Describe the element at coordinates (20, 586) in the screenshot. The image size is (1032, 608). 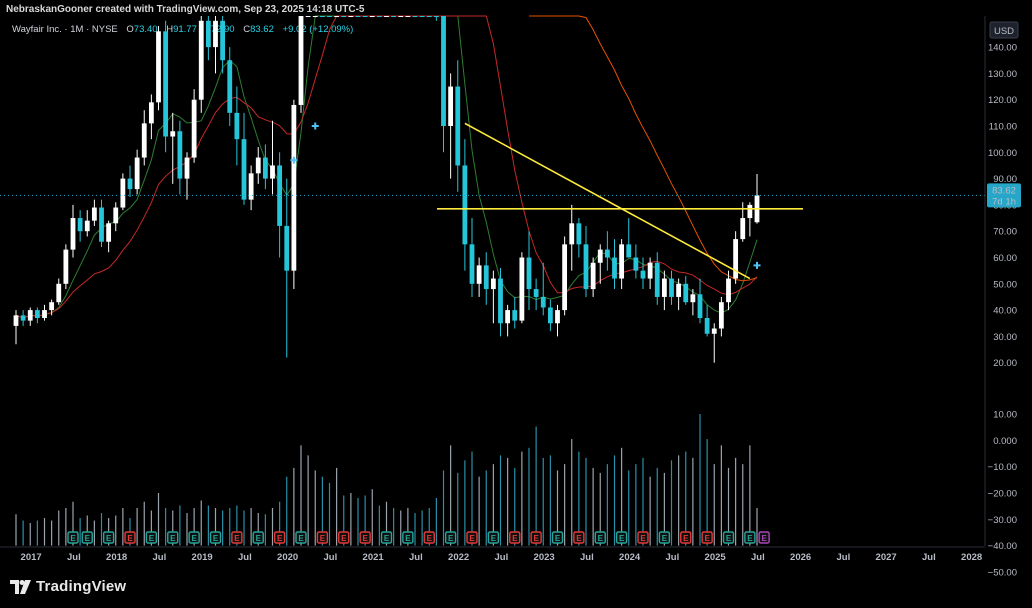
I see `tradingview-logo-icon` at that location.